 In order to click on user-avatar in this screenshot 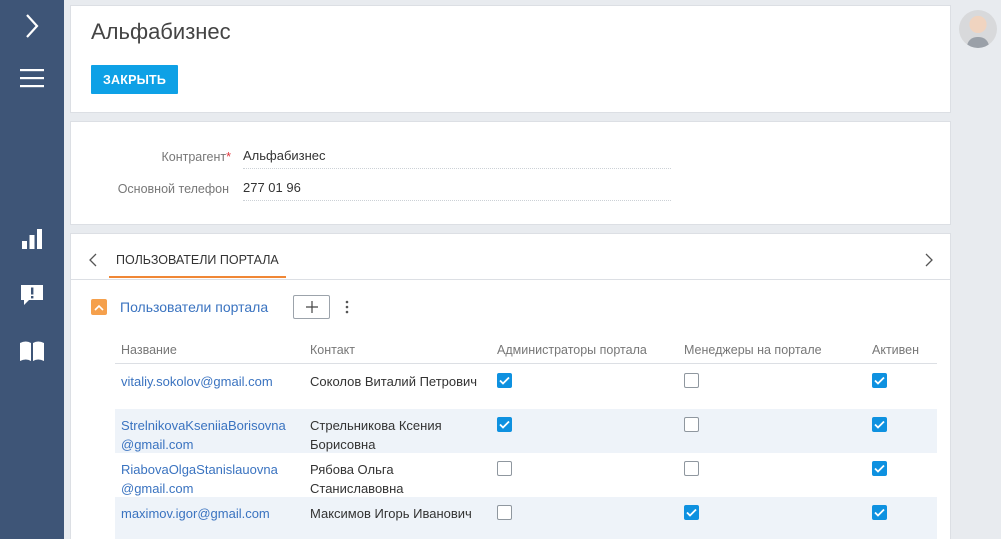, I will do `click(978, 29)`.